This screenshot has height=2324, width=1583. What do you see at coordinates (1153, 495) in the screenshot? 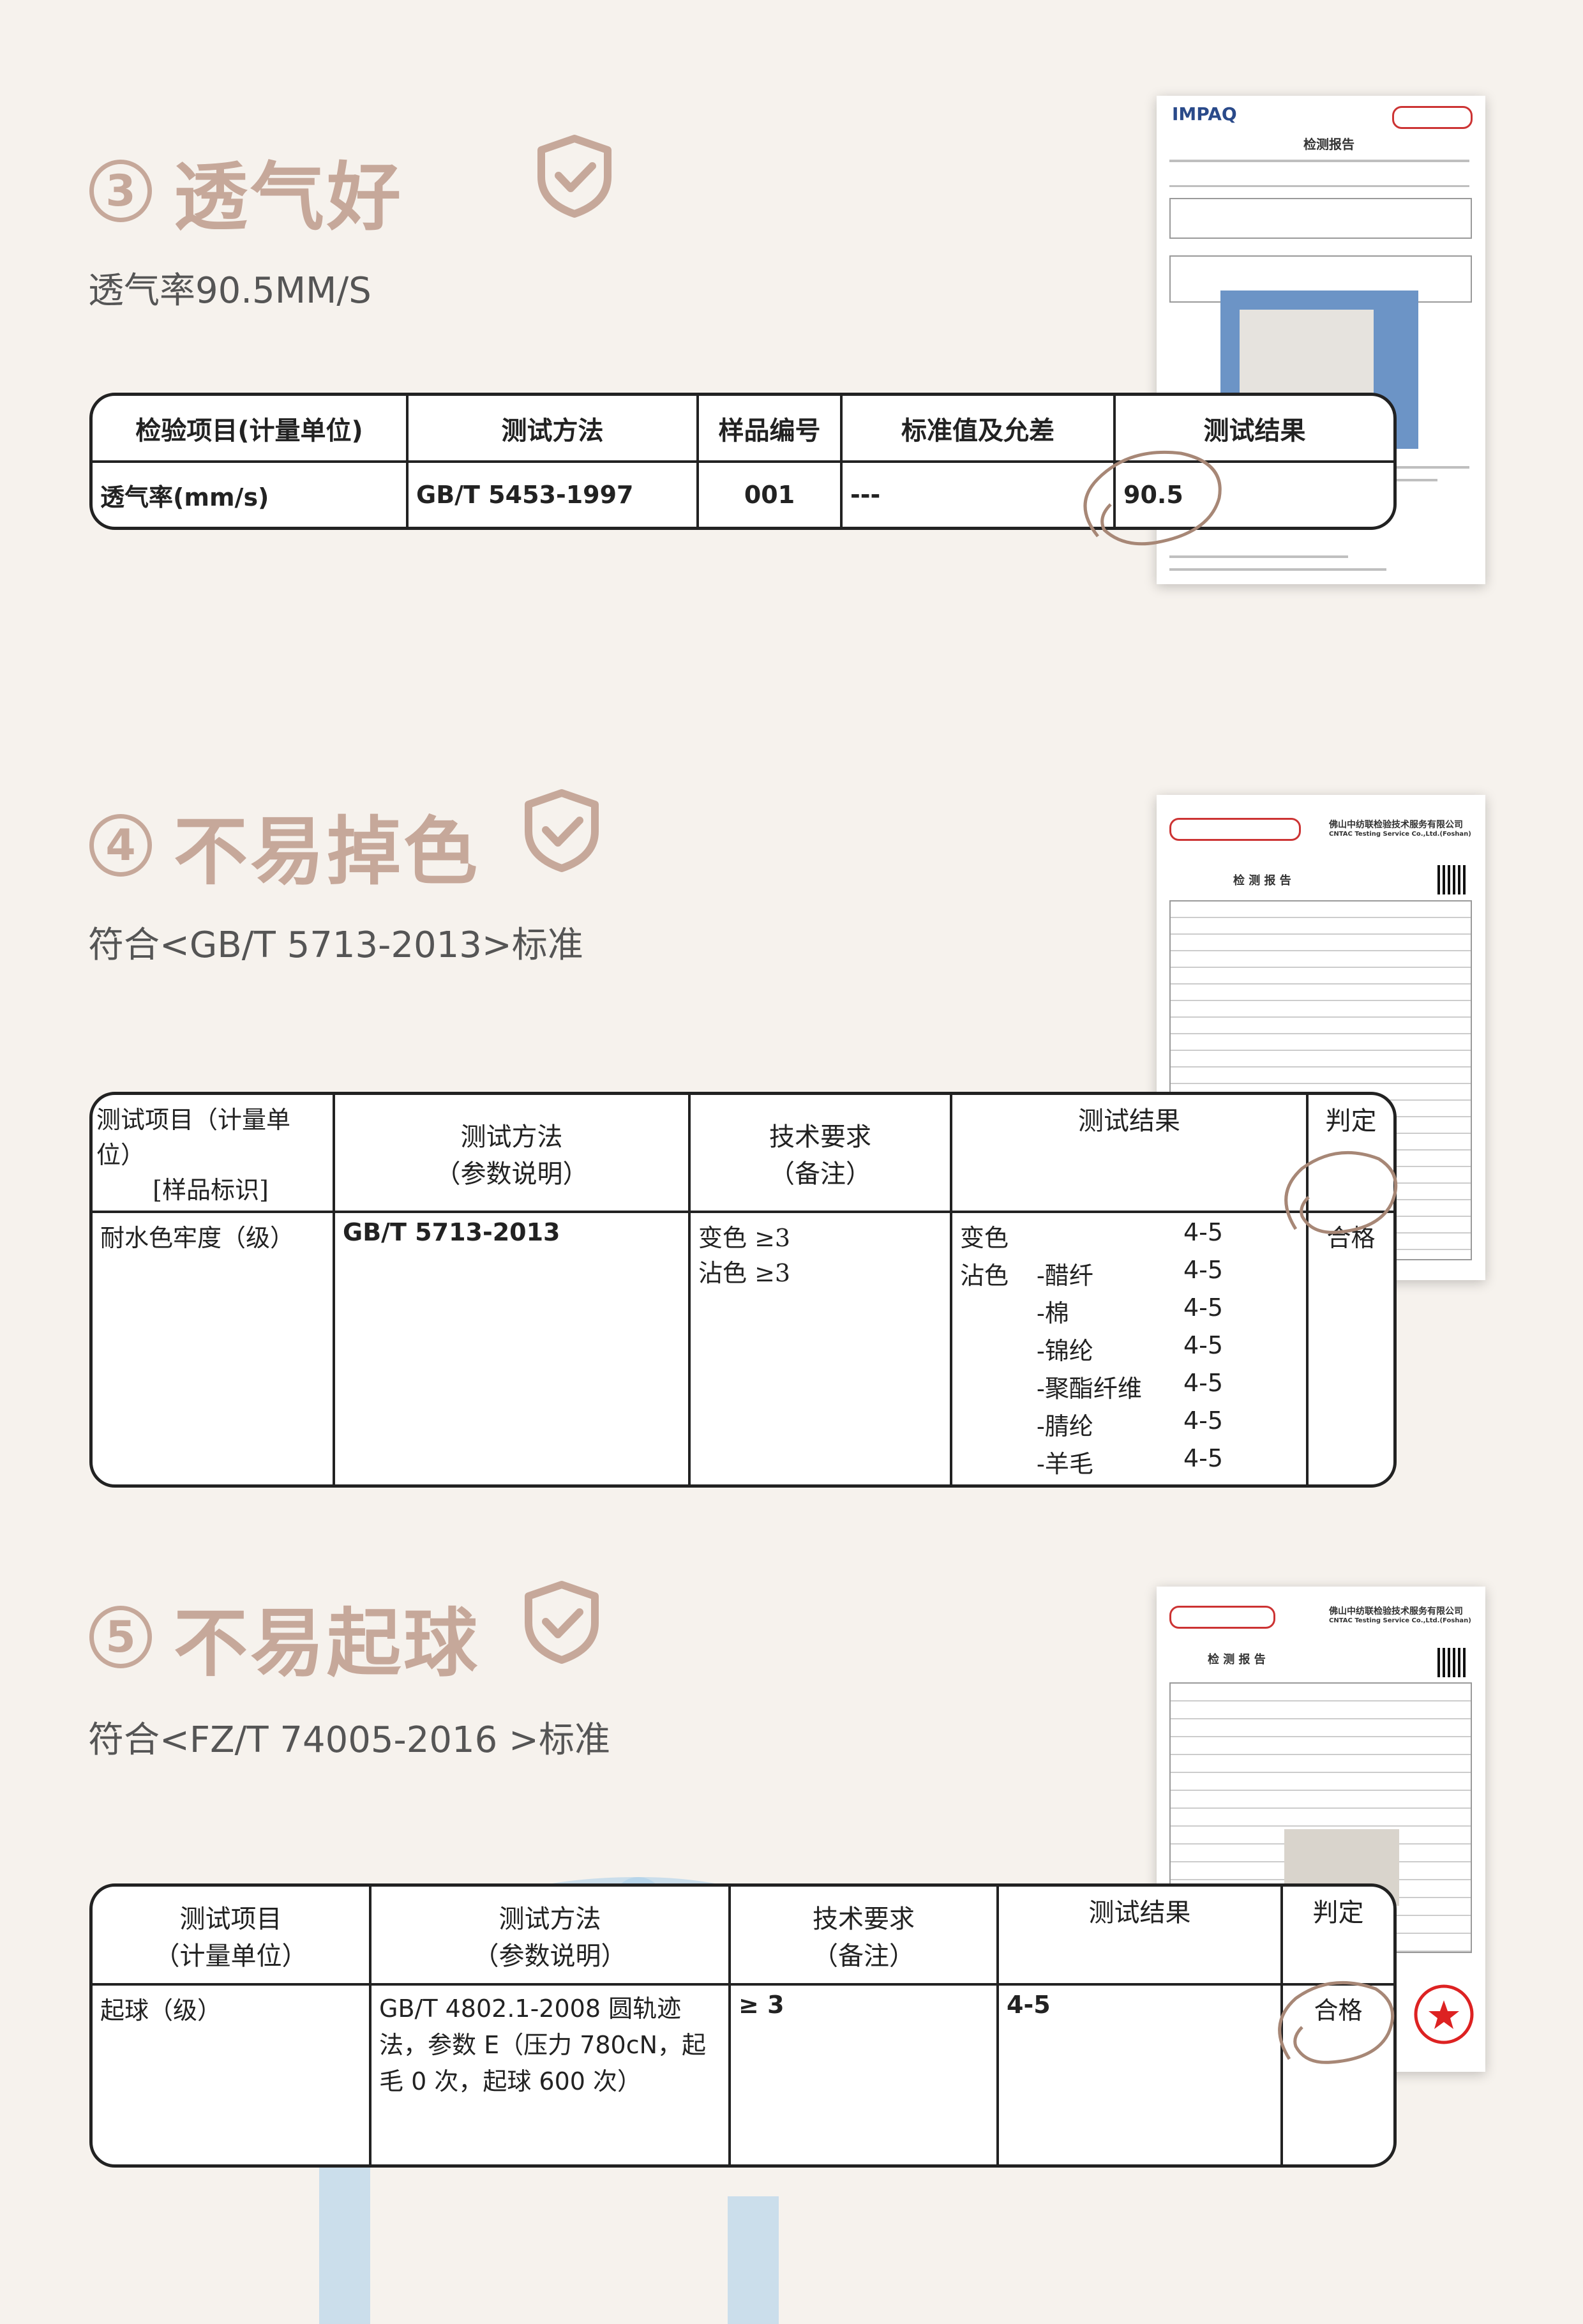
I see `cell-result: 90.5` at bounding box center [1153, 495].